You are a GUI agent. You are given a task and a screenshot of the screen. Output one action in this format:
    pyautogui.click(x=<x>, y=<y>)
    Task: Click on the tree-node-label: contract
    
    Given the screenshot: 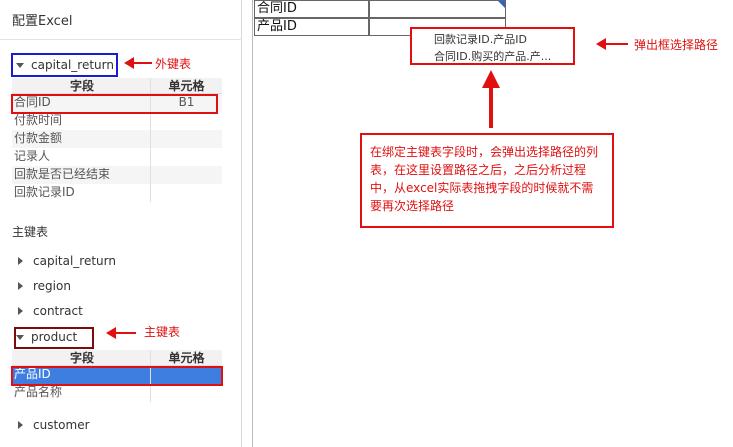 What is the action you would take?
    pyautogui.click(x=58, y=311)
    